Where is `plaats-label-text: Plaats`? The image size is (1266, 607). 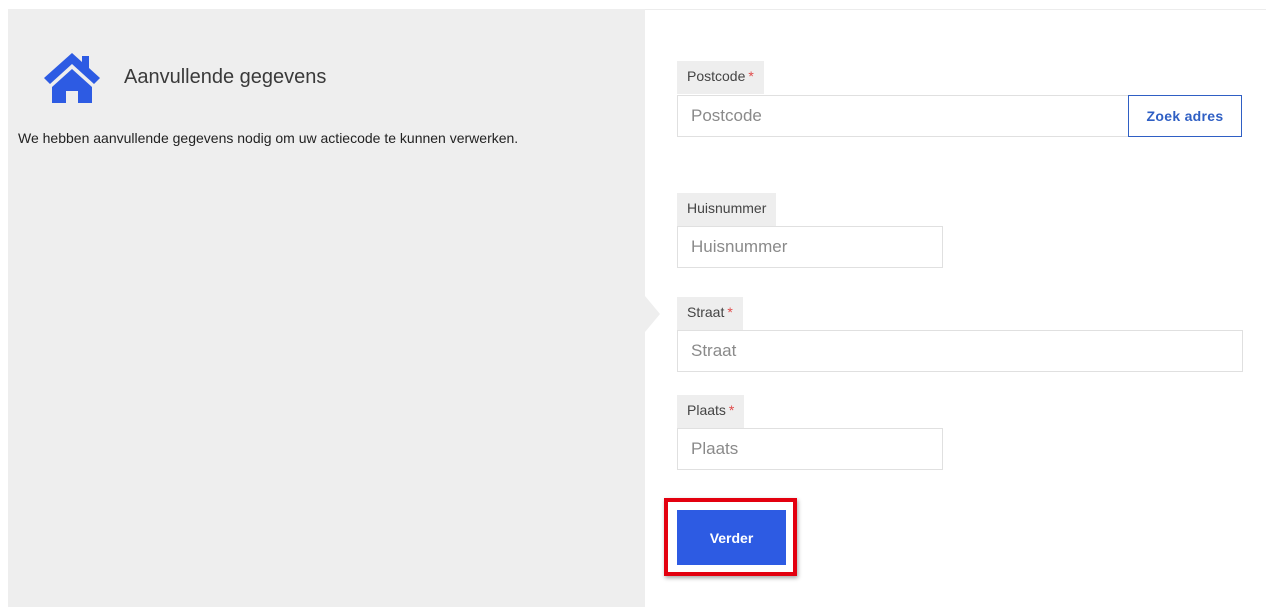
plaats-label-text: Plaats is located at coordinates (706, 410).